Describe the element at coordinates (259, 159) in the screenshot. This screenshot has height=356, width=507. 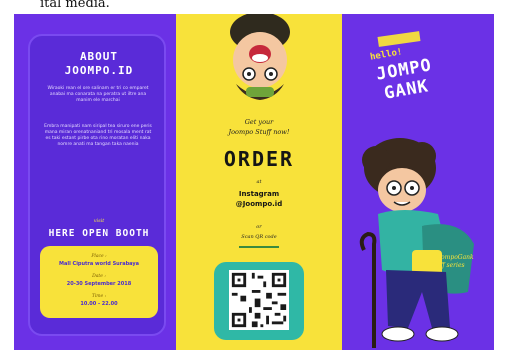
I see `order-title: ORDER` at that location.